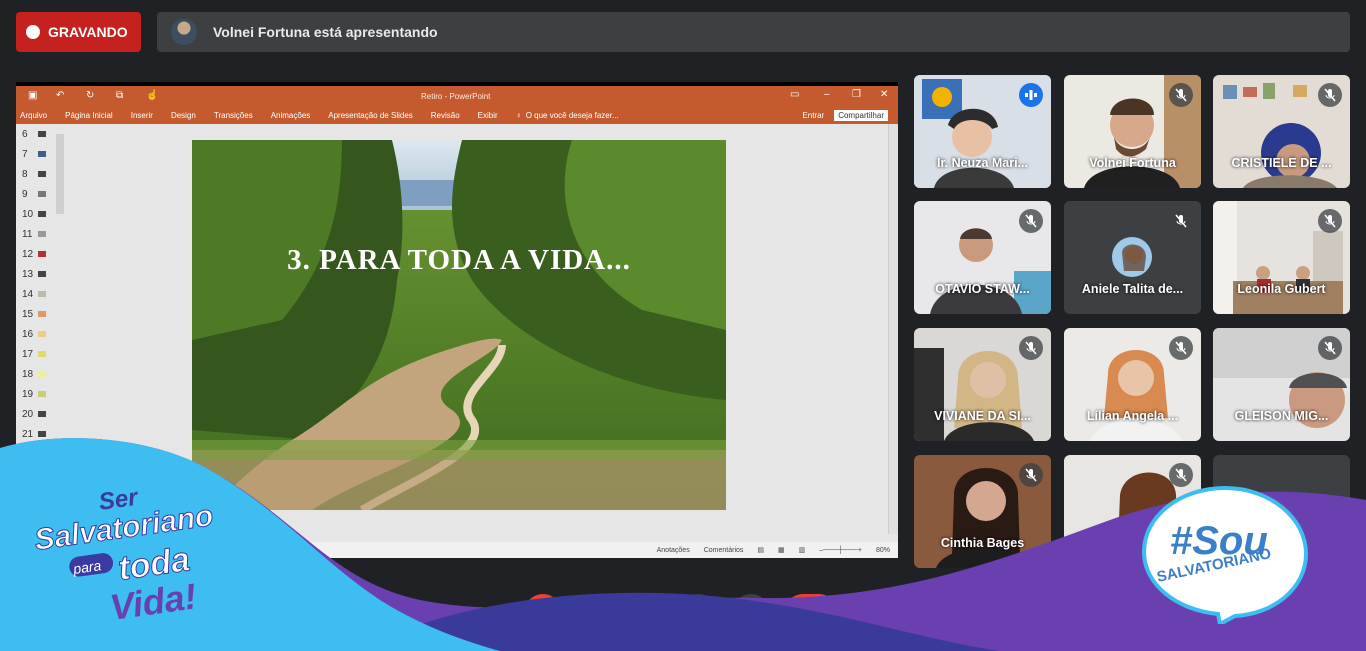 The height and width of the screenshot is (651, 1366). What do you see at coordinates (124, 556) in the screenshot?
I see `ser-salvatoriano-logo: Ser Salvatoriano para toda Vida!` at bounding box center [124, 556].